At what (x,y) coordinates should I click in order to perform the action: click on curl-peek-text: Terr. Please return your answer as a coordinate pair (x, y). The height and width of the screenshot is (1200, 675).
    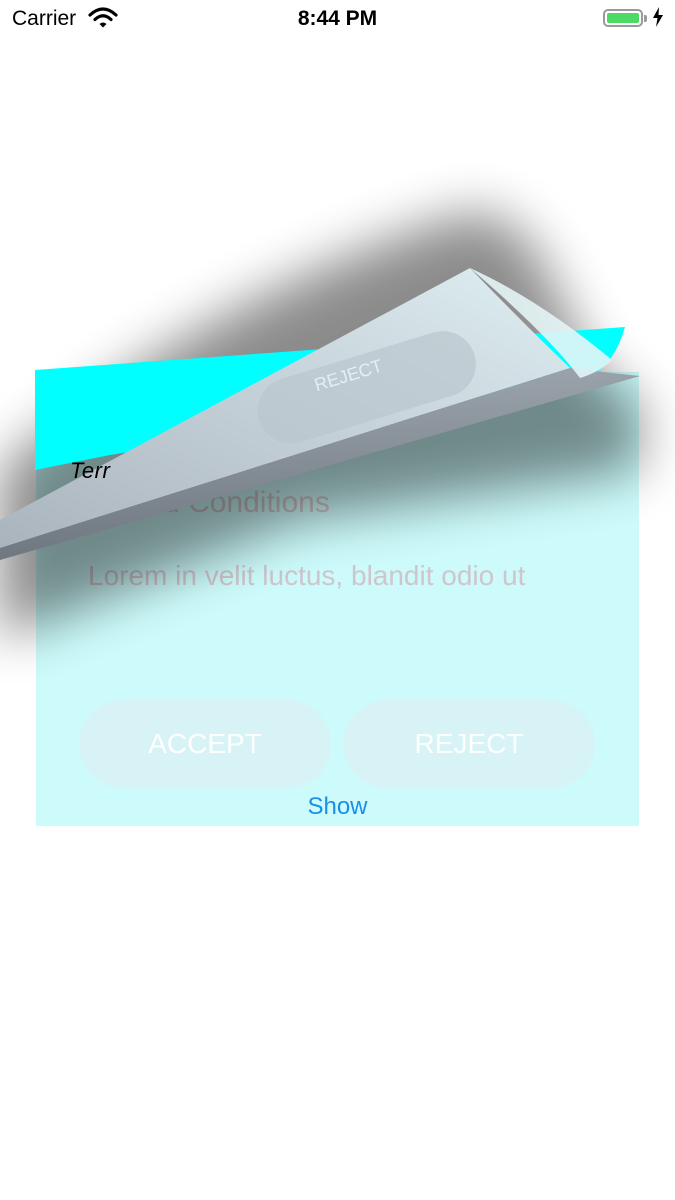
    Looking at the image, I should click on (90, 470).